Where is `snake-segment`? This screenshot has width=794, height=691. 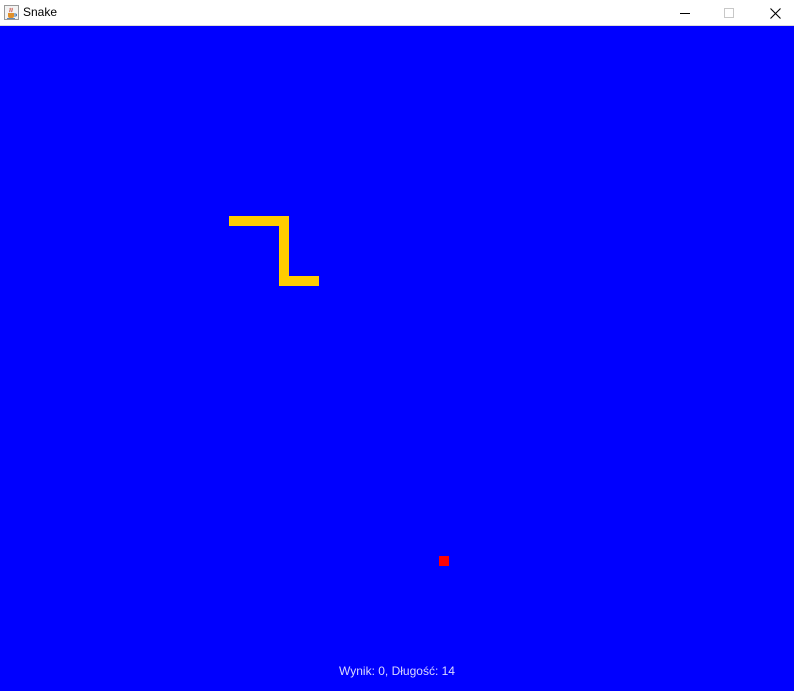 snake-segment is located at coordinates (299, 281).